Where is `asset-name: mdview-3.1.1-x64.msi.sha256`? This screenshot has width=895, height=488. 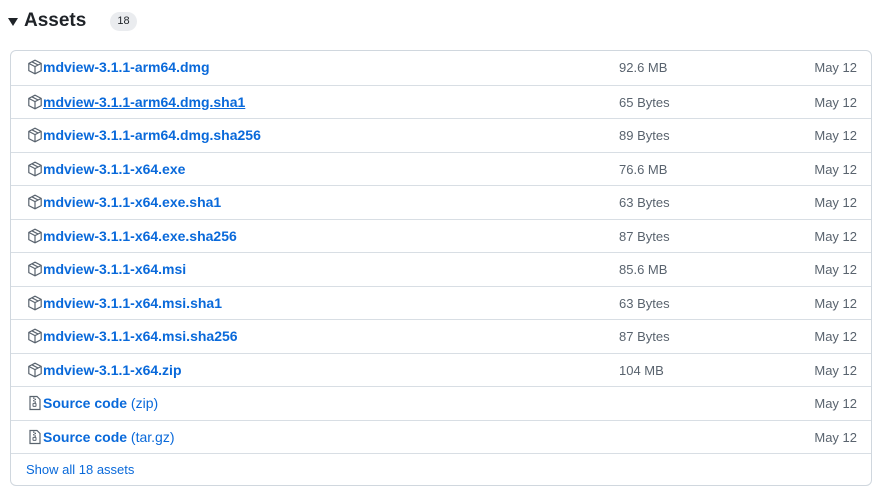
asset-name: mdview-3.1.1-x64.msi.sha256 is located at coordinates (140, 336).